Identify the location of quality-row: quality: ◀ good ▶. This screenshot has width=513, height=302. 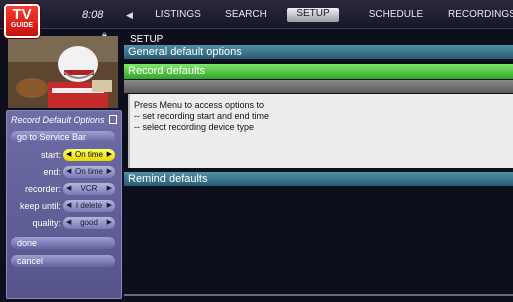
(63, 223).